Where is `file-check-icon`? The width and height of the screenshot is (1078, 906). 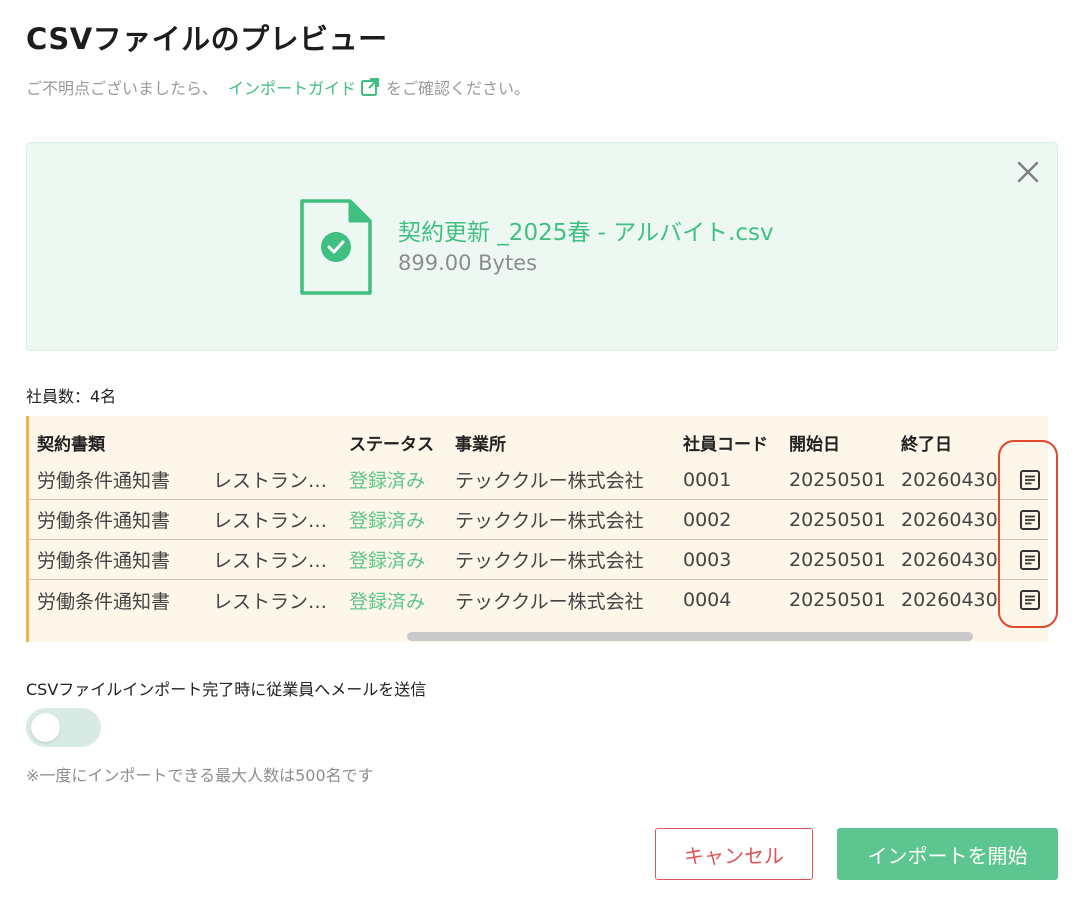 file-check-icon is located at coordinates (336, 247).